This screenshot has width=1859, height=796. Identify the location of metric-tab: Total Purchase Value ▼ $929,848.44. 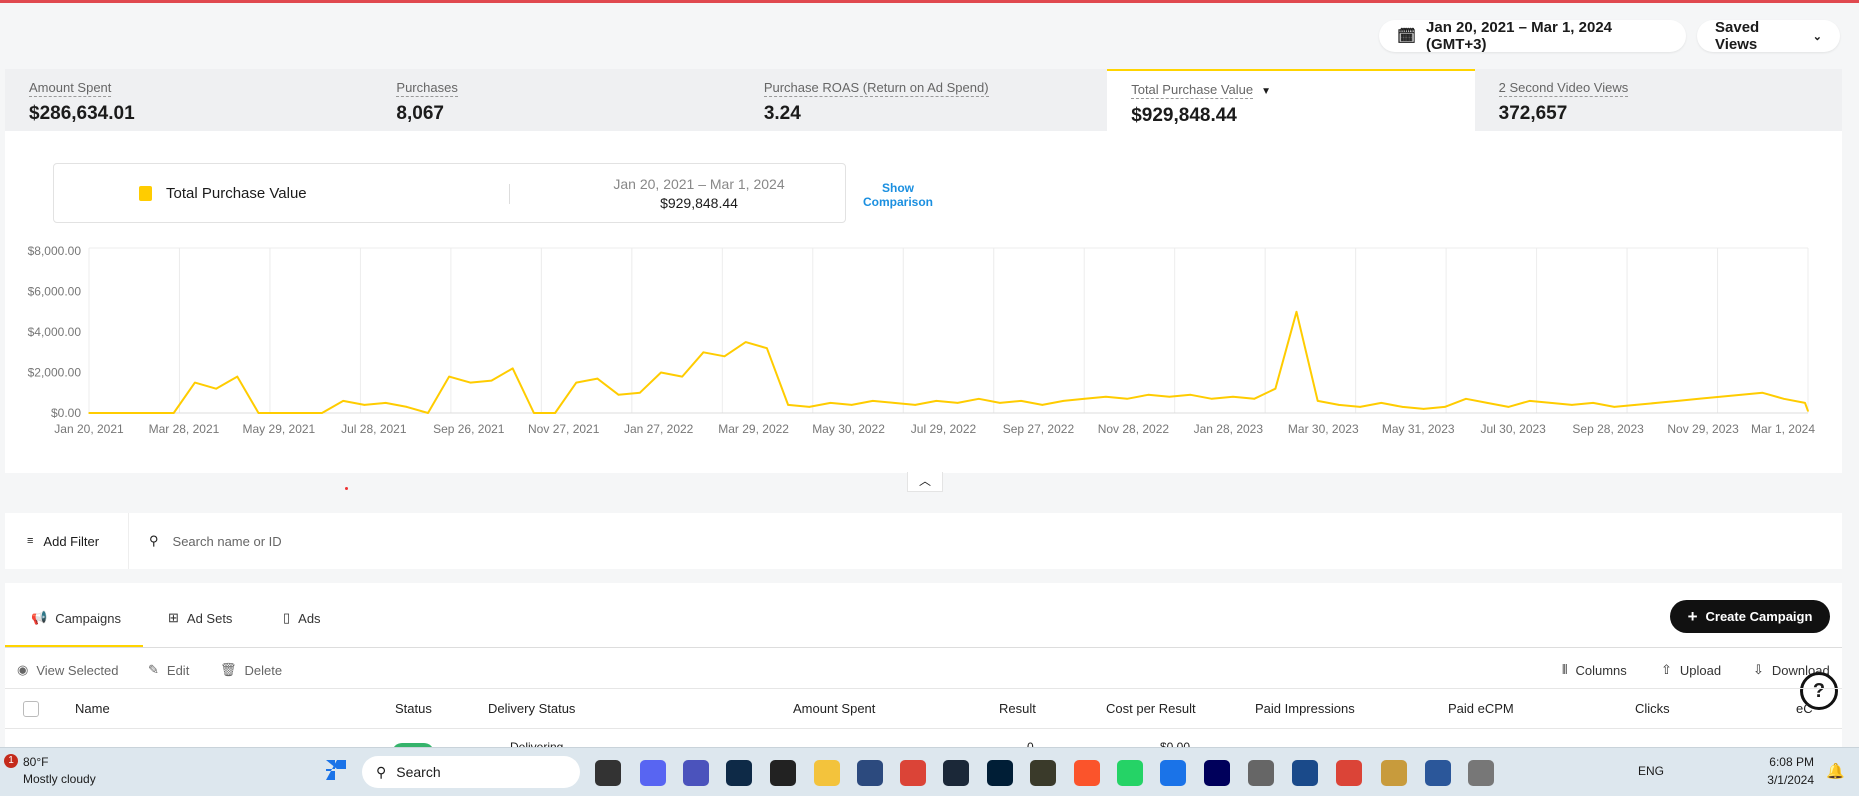
(1291, 100).